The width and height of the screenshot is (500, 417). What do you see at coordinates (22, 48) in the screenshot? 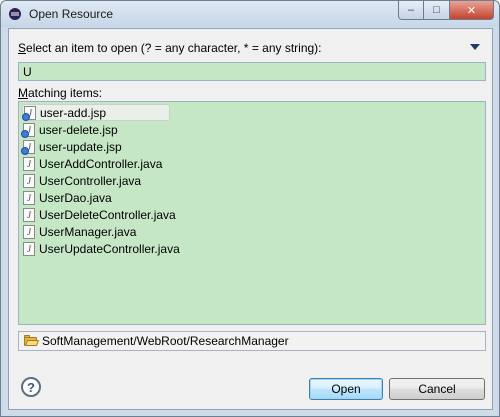
I see `prompt-accelerator: S` at bounding box center [22, 48].